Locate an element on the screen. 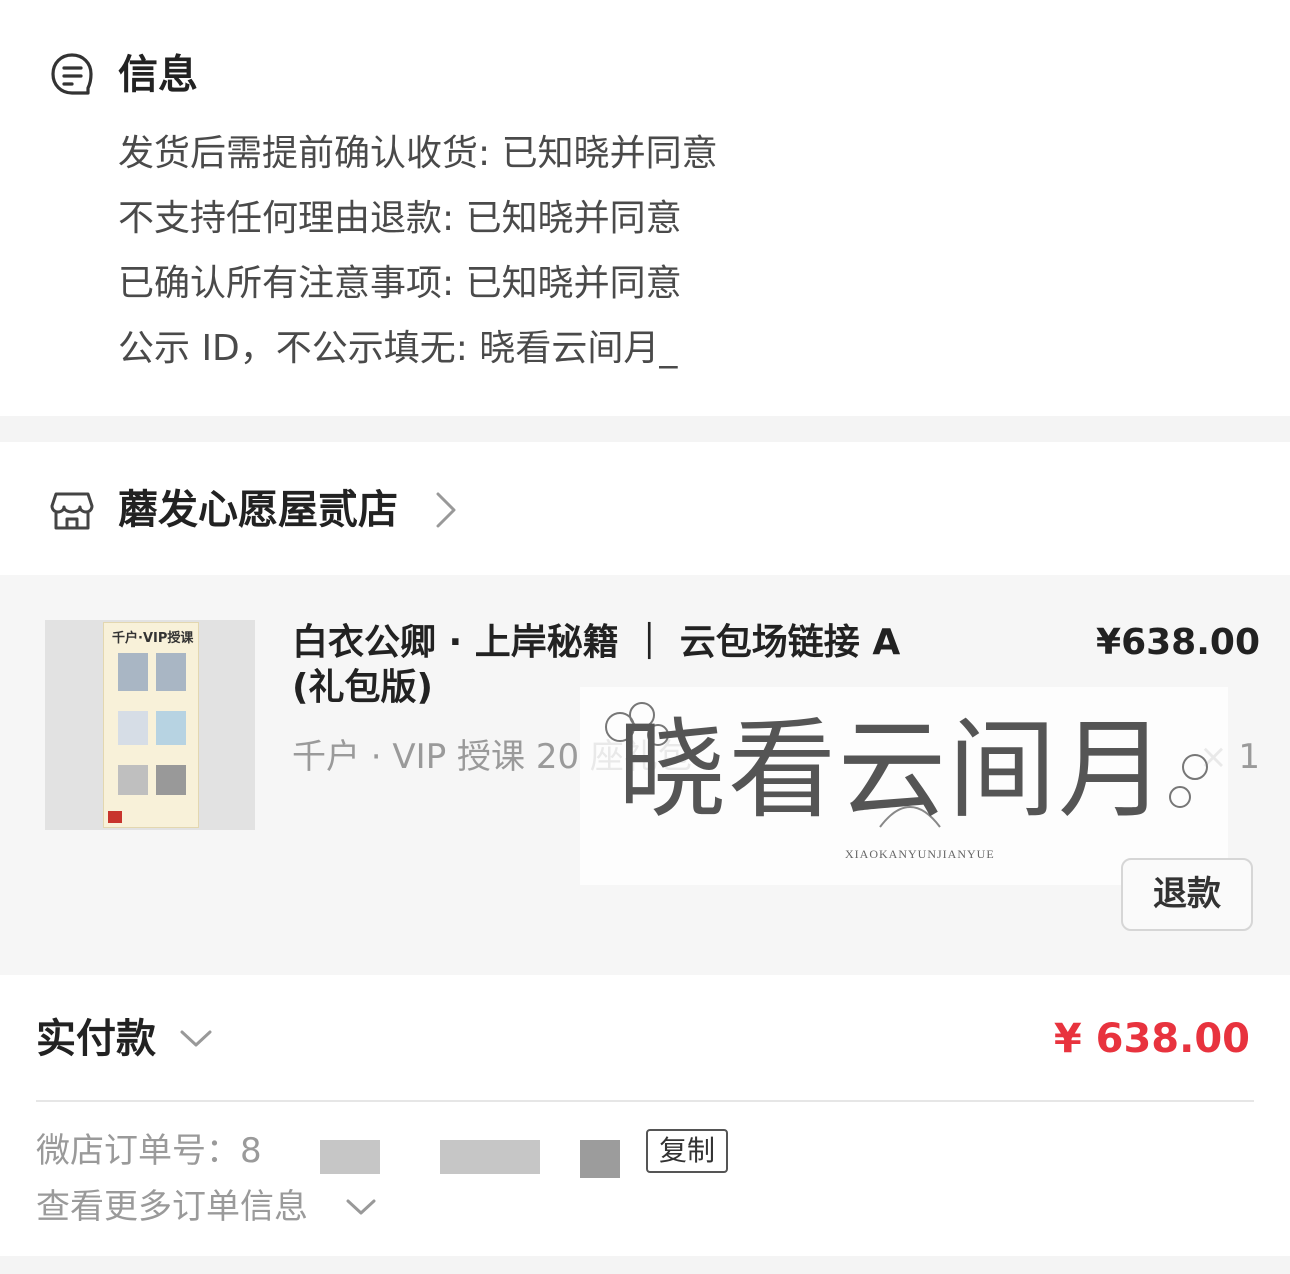  product-thumbnail: 千户·VIP授课 is located at coordinates (150, 725).